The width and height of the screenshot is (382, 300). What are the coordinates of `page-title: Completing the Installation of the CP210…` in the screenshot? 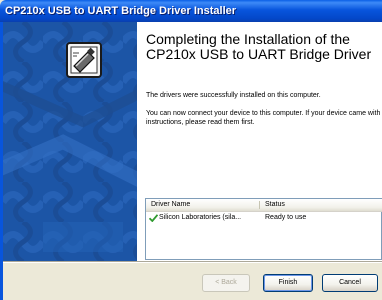 It's located at (259, 46).